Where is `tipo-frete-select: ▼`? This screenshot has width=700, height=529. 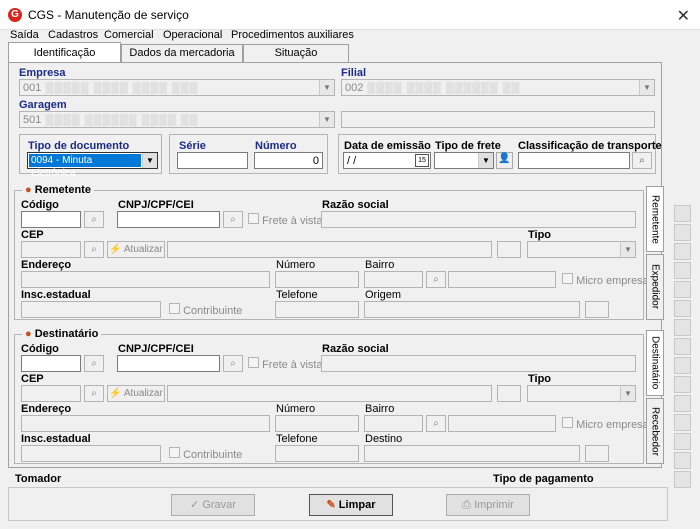
tipo-frete-select: ▼ is located at coordinates (464, 160).